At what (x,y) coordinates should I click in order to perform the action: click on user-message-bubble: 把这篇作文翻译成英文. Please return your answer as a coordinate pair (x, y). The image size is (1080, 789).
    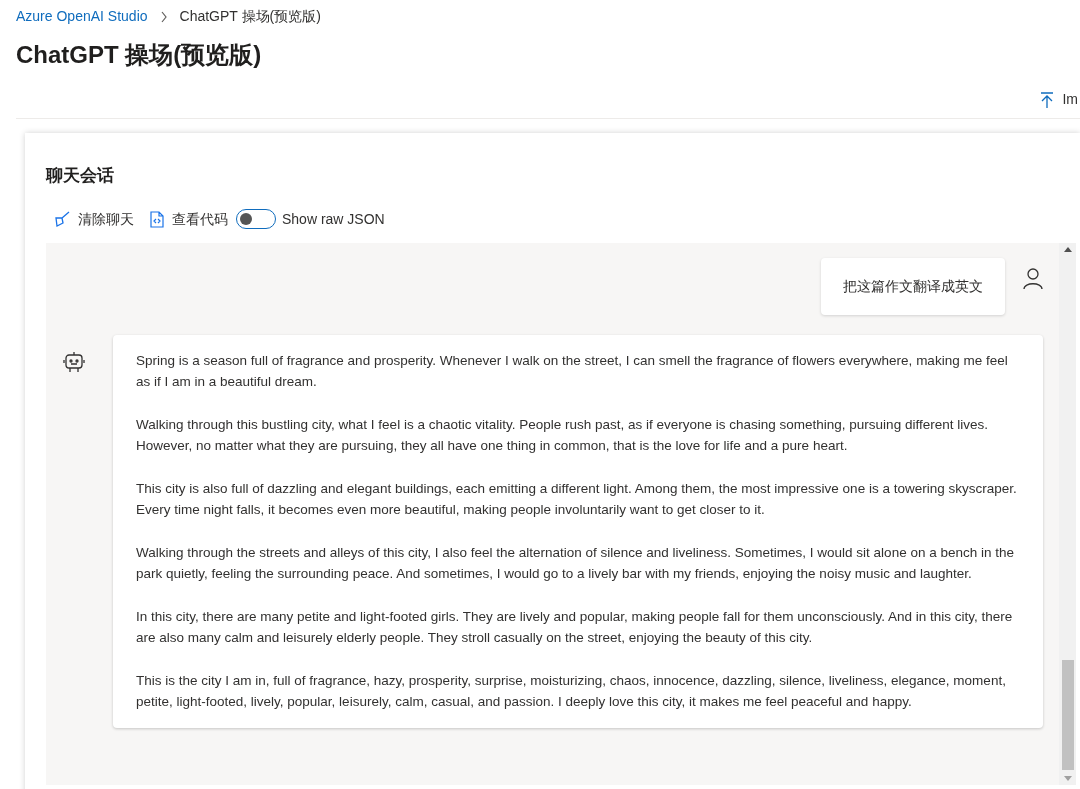
    Looking at the image, I should click on (913, 286).